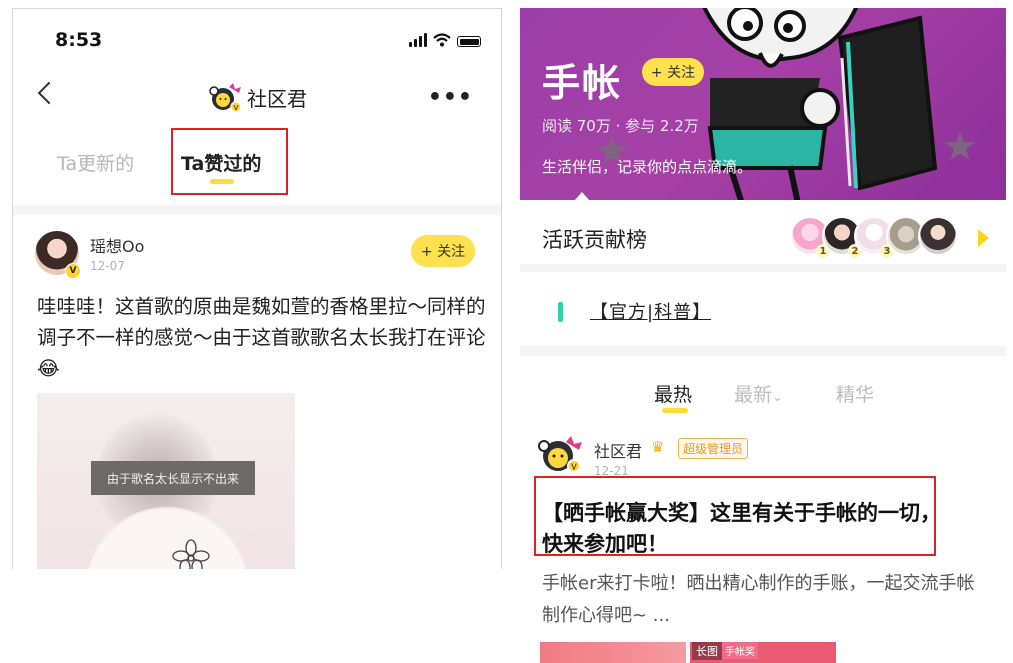 The width and height of the screenshot is (1013, 663). I want to click on back-icon, so click(49, 93).